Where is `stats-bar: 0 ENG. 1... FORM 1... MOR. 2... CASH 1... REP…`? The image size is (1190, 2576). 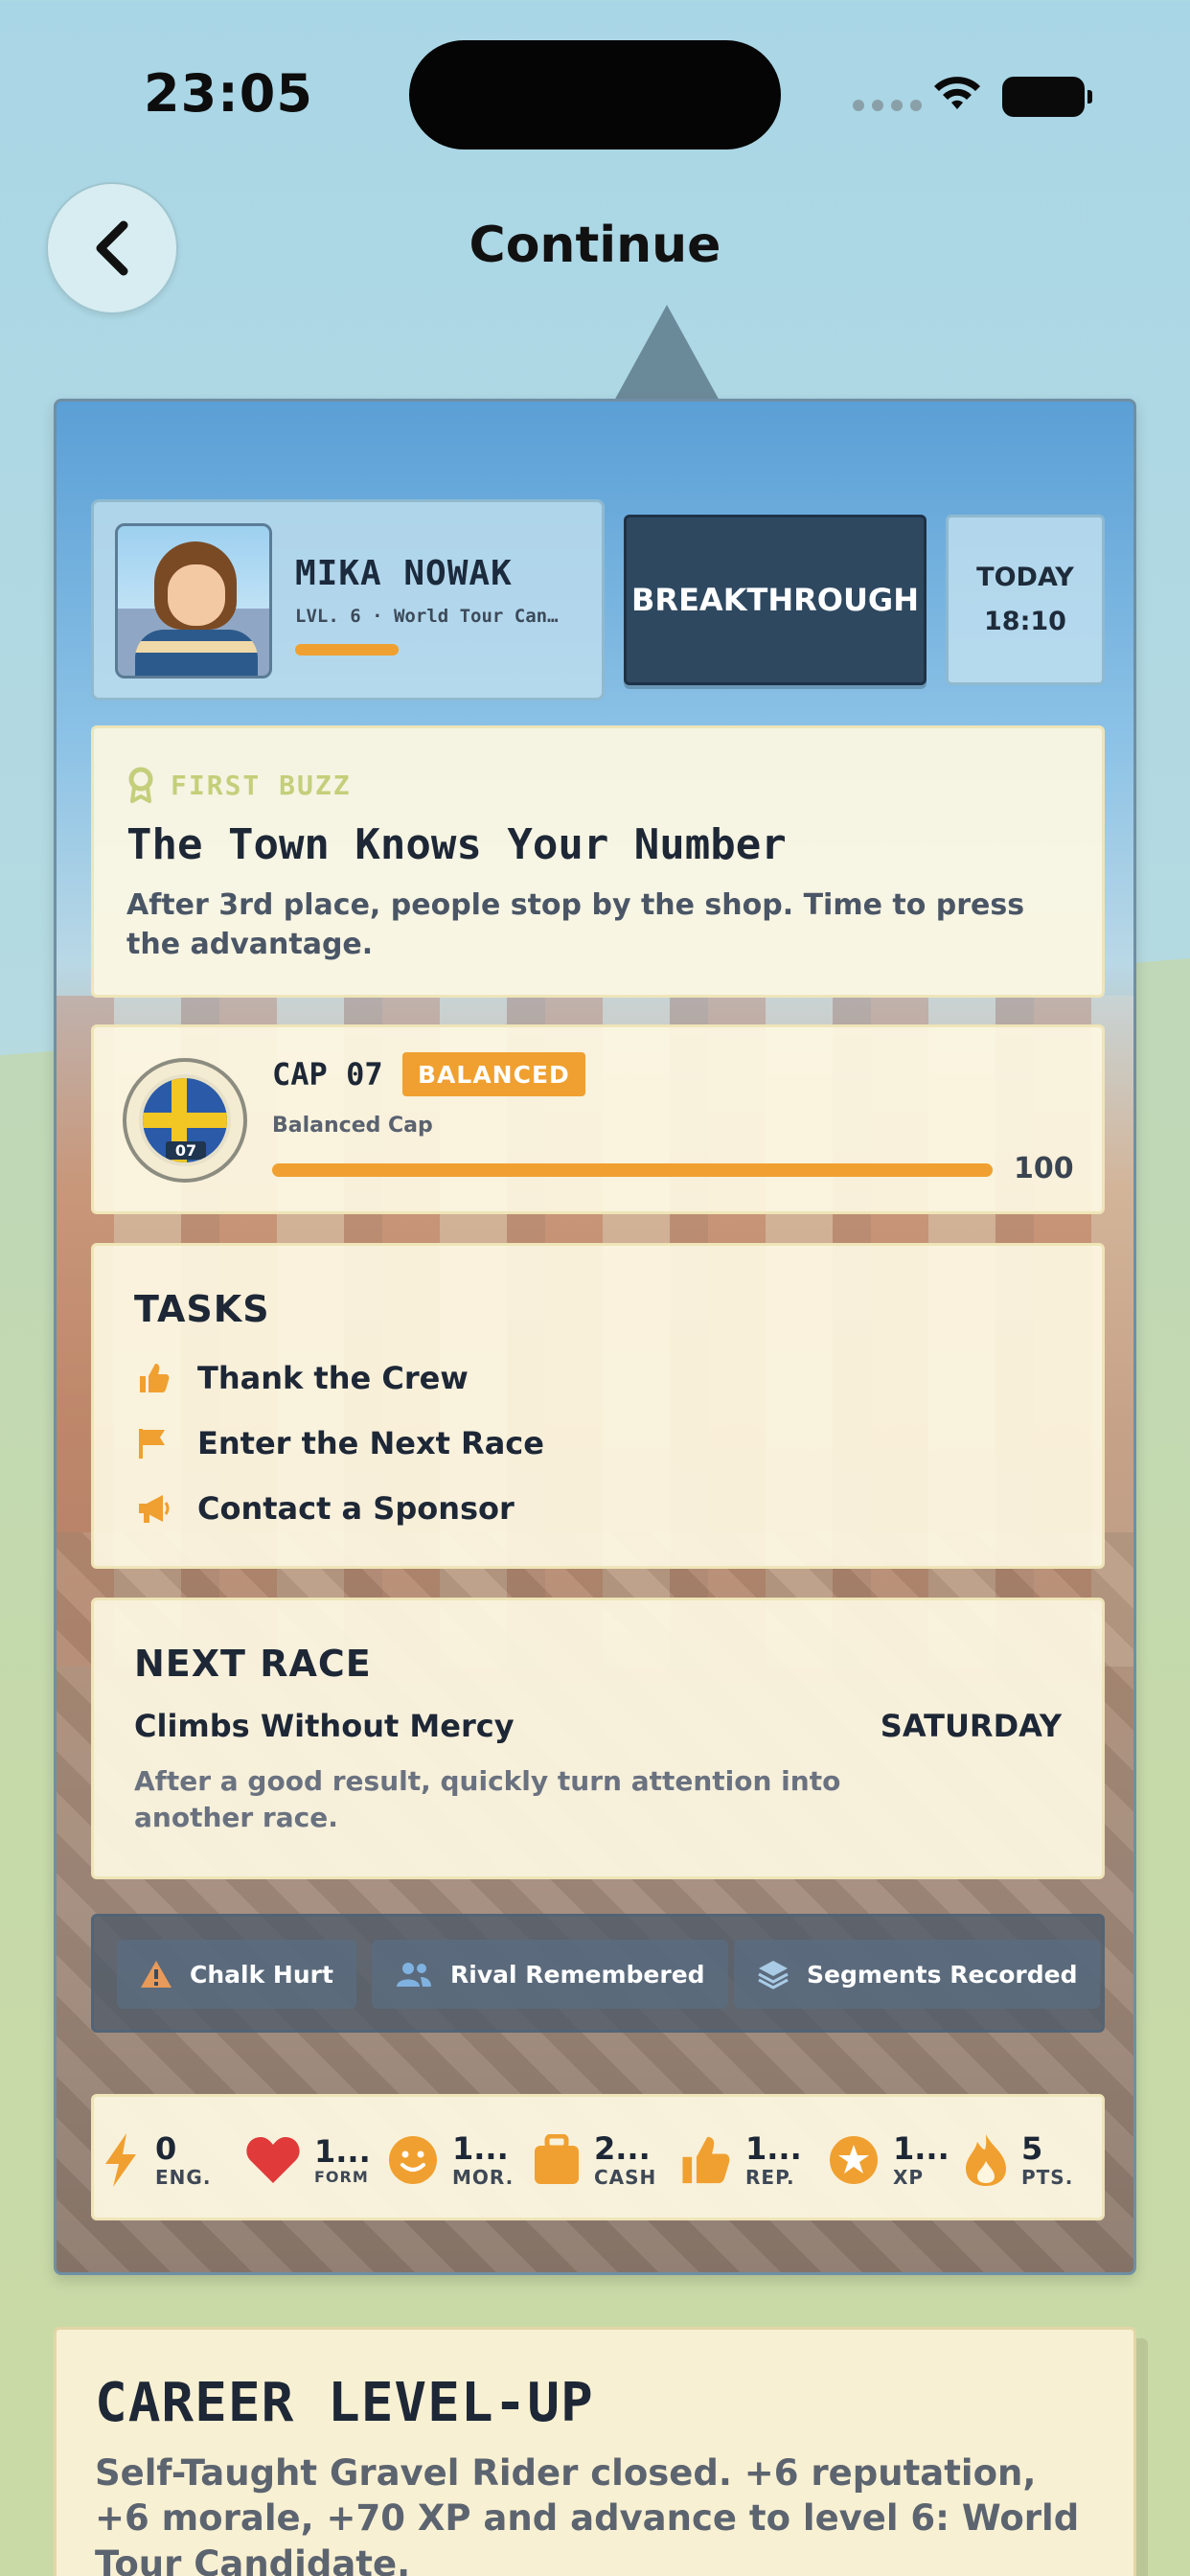
stats-bar: 0 ENG. 1... FORM 1... MOR. 2... CASH 1... REP… is located at coordinates (598, 2157).